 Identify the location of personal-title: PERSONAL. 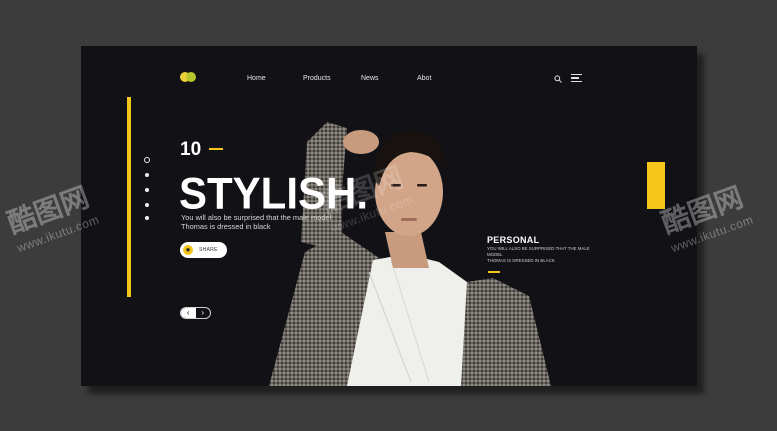
(513, 240).